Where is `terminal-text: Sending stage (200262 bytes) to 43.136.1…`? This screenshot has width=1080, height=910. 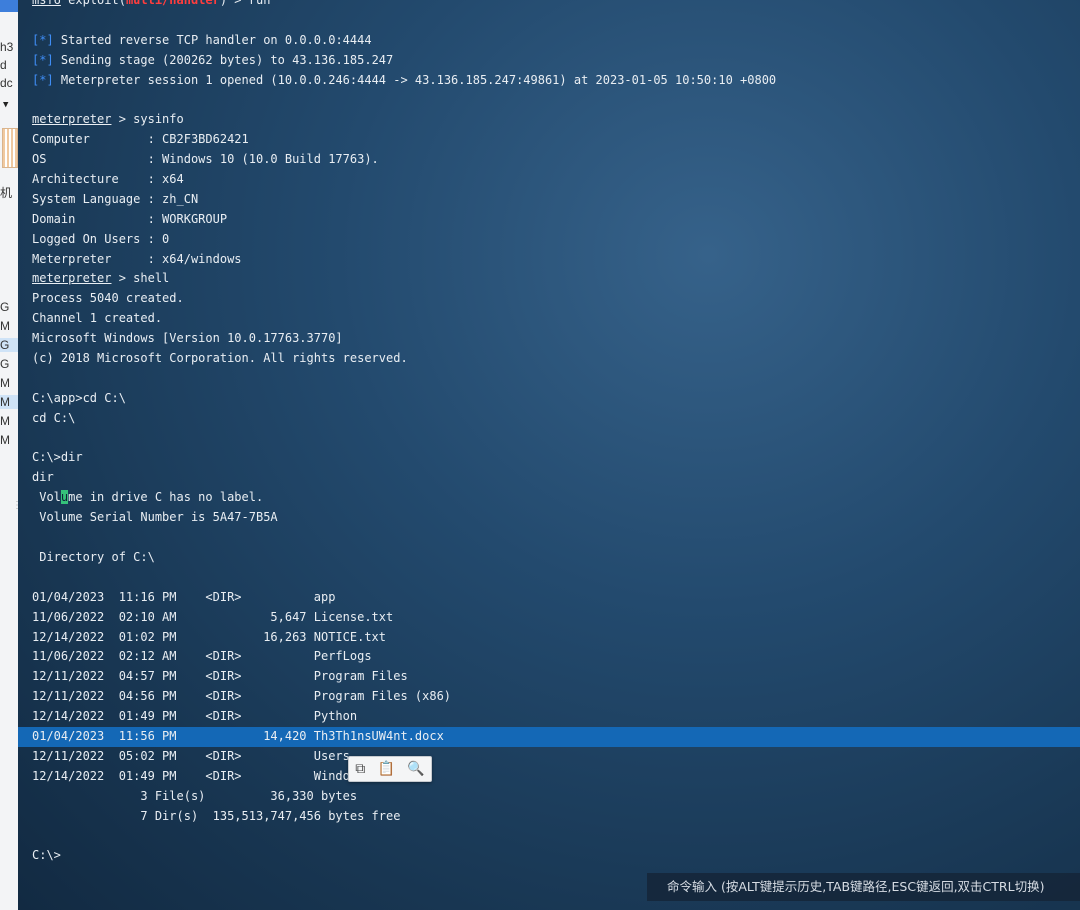
terminal-text: Sending stage (200262 bytes) to 43.136.1… is located at coordinates (223, 59).